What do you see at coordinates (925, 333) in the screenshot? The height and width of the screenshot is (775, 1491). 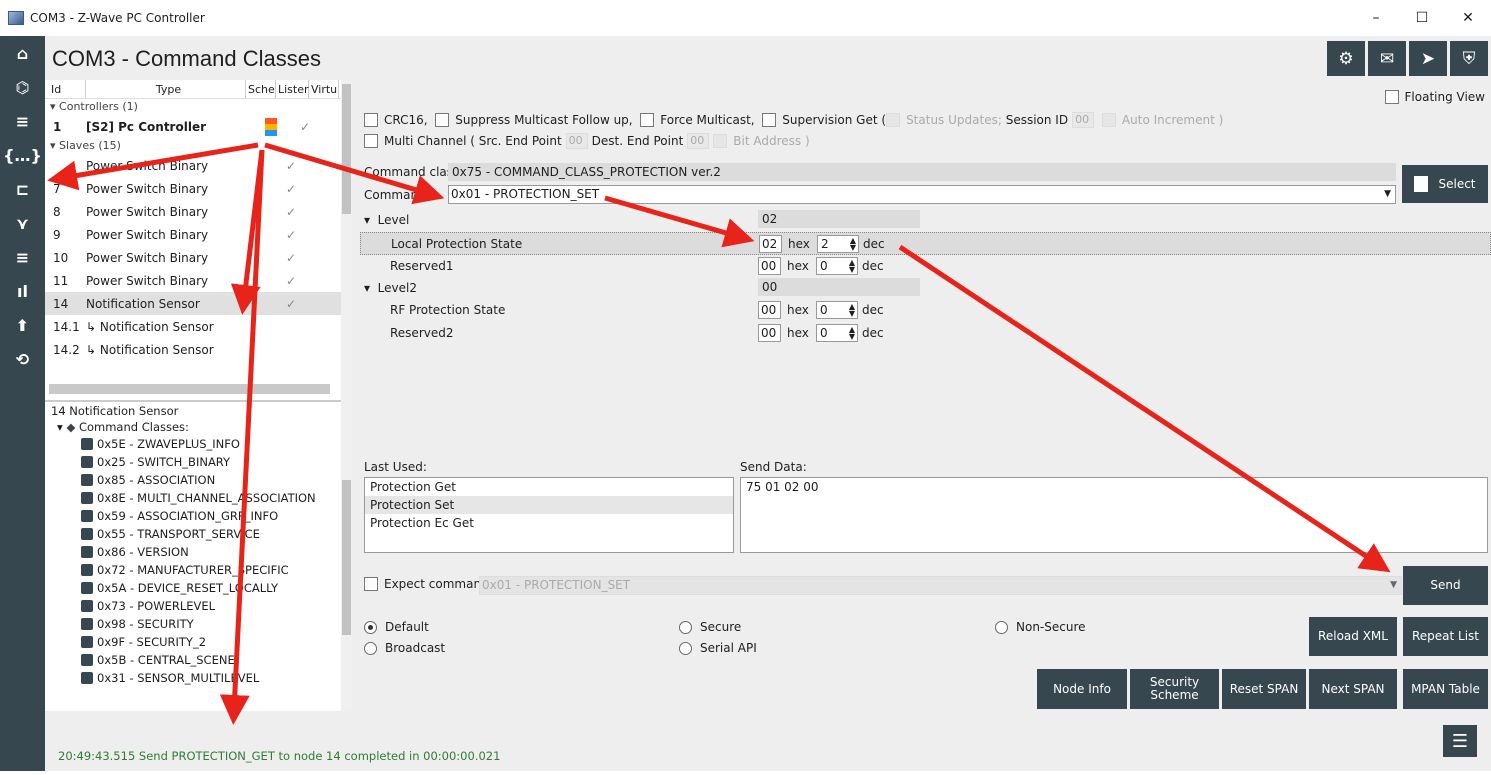 I see `param-reserved2: Reserved2 00 hex 0 ▲ ▼ dec` at bounding box center [925, 333].